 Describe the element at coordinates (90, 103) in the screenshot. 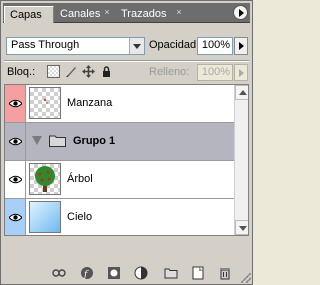

I see `layer-name: Manzana` at that location.